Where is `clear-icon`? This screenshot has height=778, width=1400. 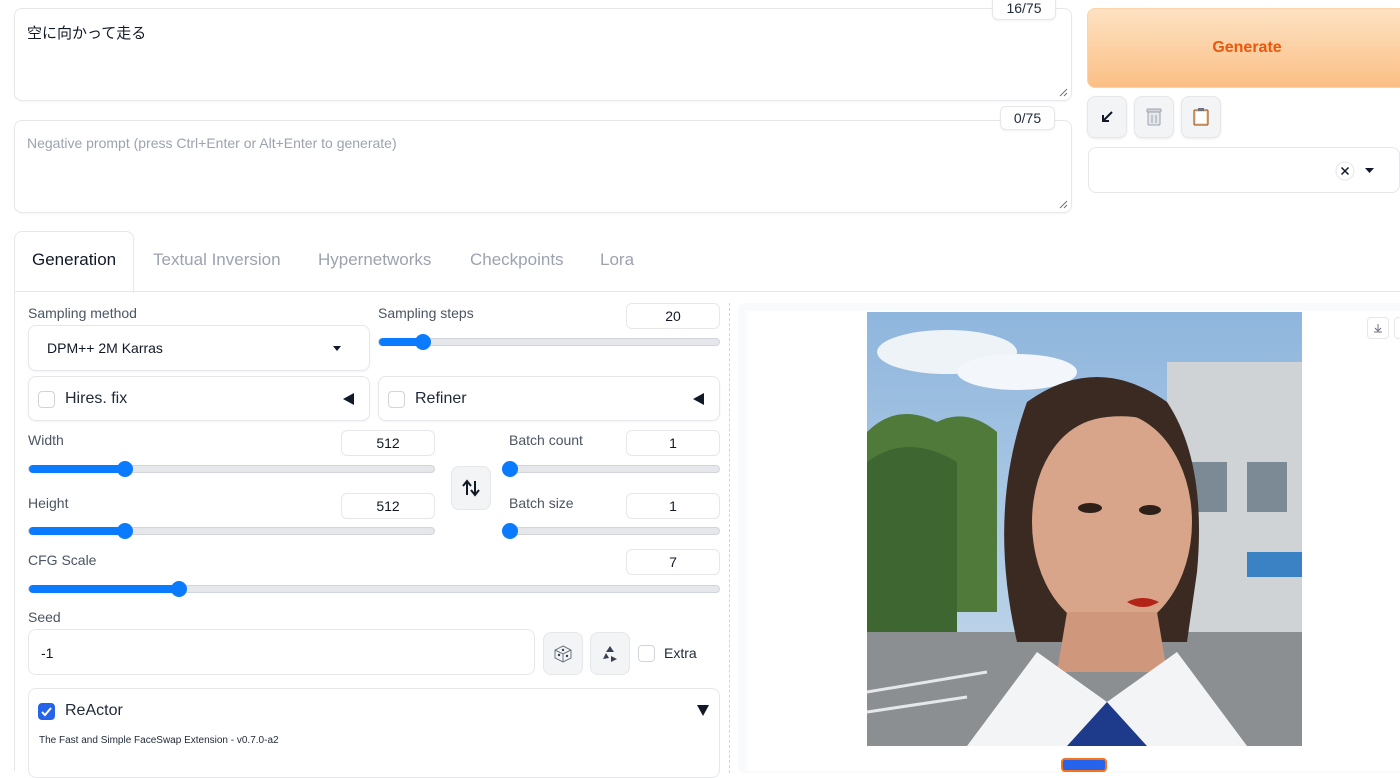 clear-icon is located at coordinates (1345, 171).